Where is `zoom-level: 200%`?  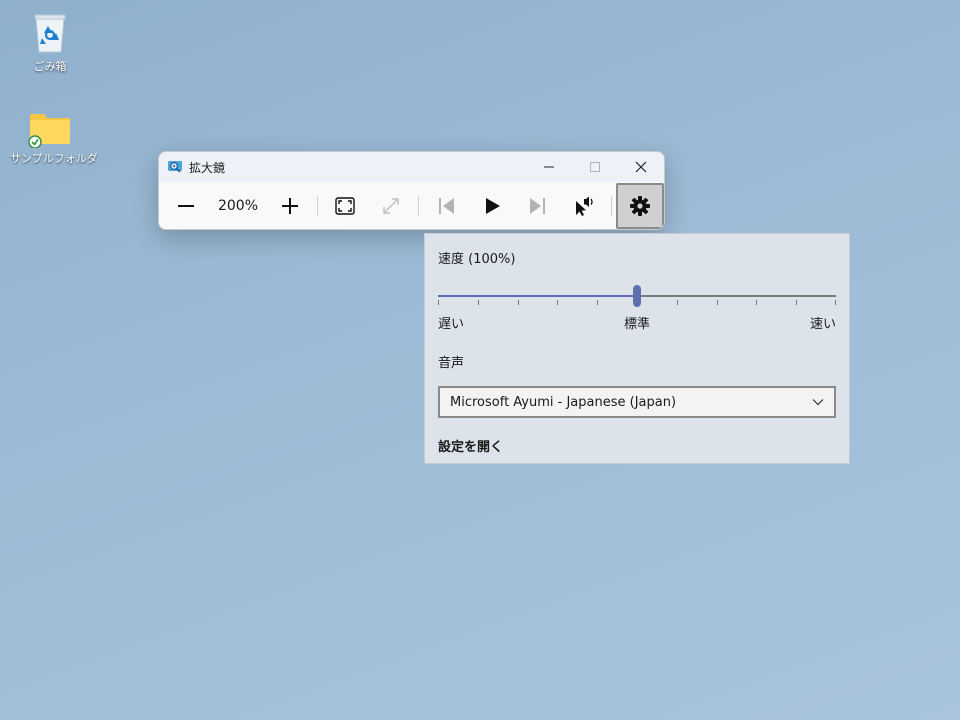
zoom-level: 200% is located at coordinates (238, 206).